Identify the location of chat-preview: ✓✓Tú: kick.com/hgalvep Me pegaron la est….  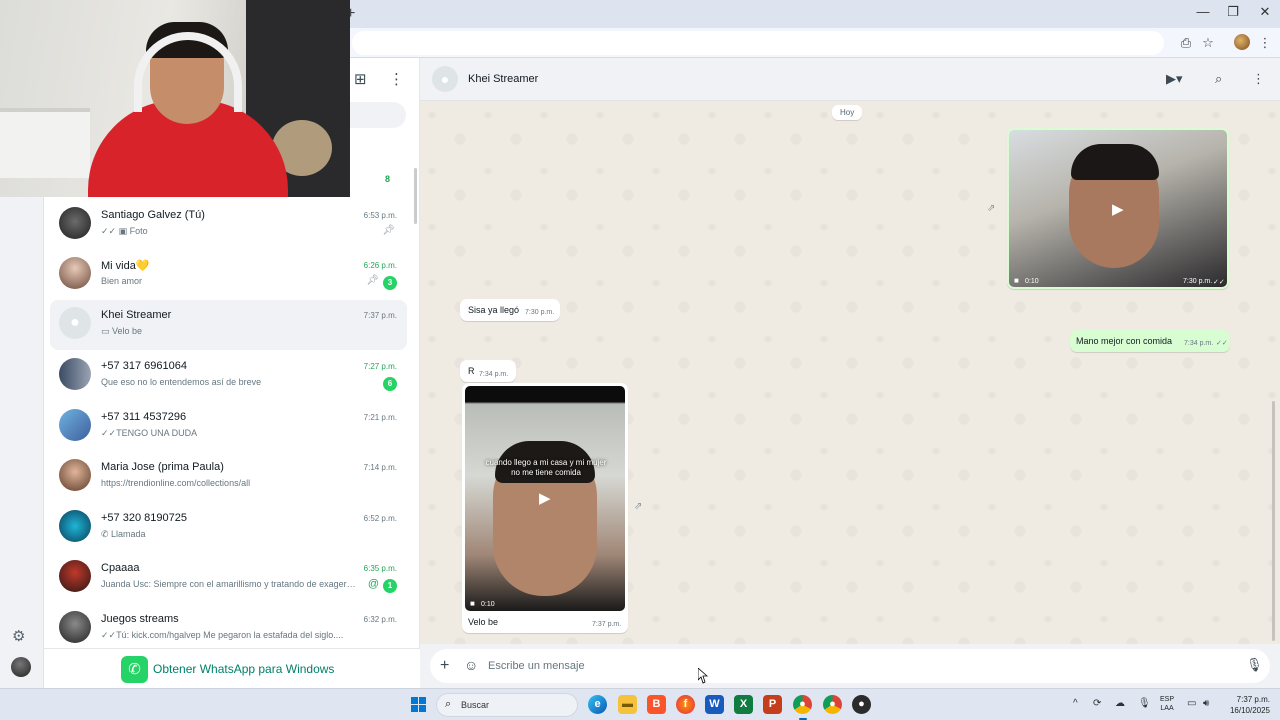
(222, 635).